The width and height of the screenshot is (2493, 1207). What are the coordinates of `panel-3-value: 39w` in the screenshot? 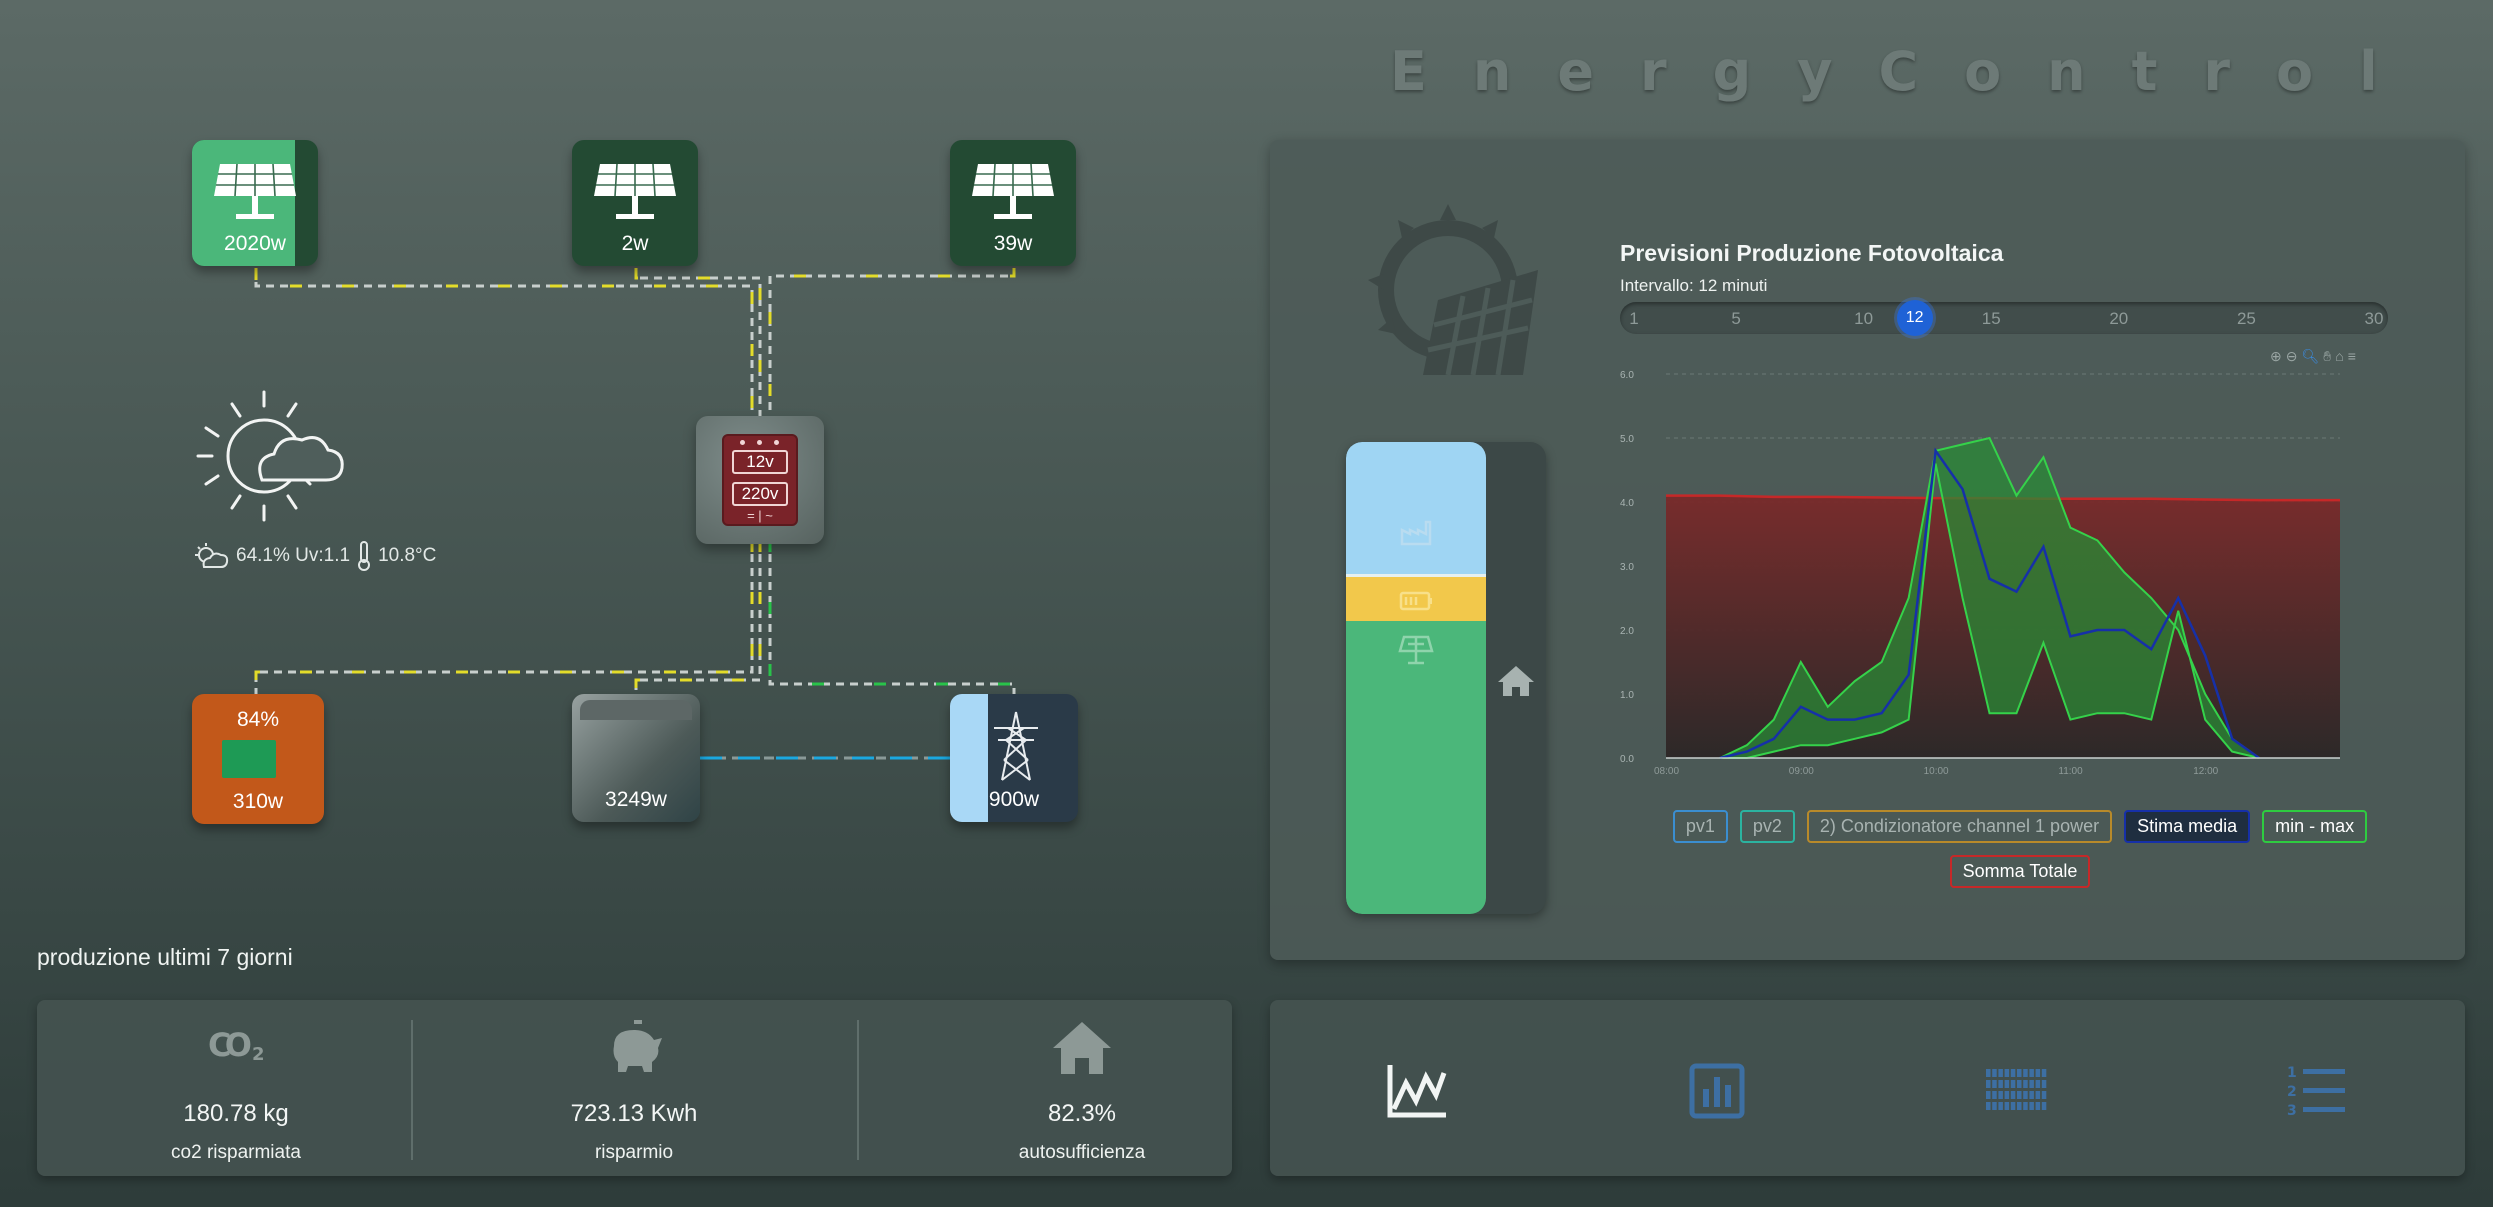 It's located at (1013, 243).